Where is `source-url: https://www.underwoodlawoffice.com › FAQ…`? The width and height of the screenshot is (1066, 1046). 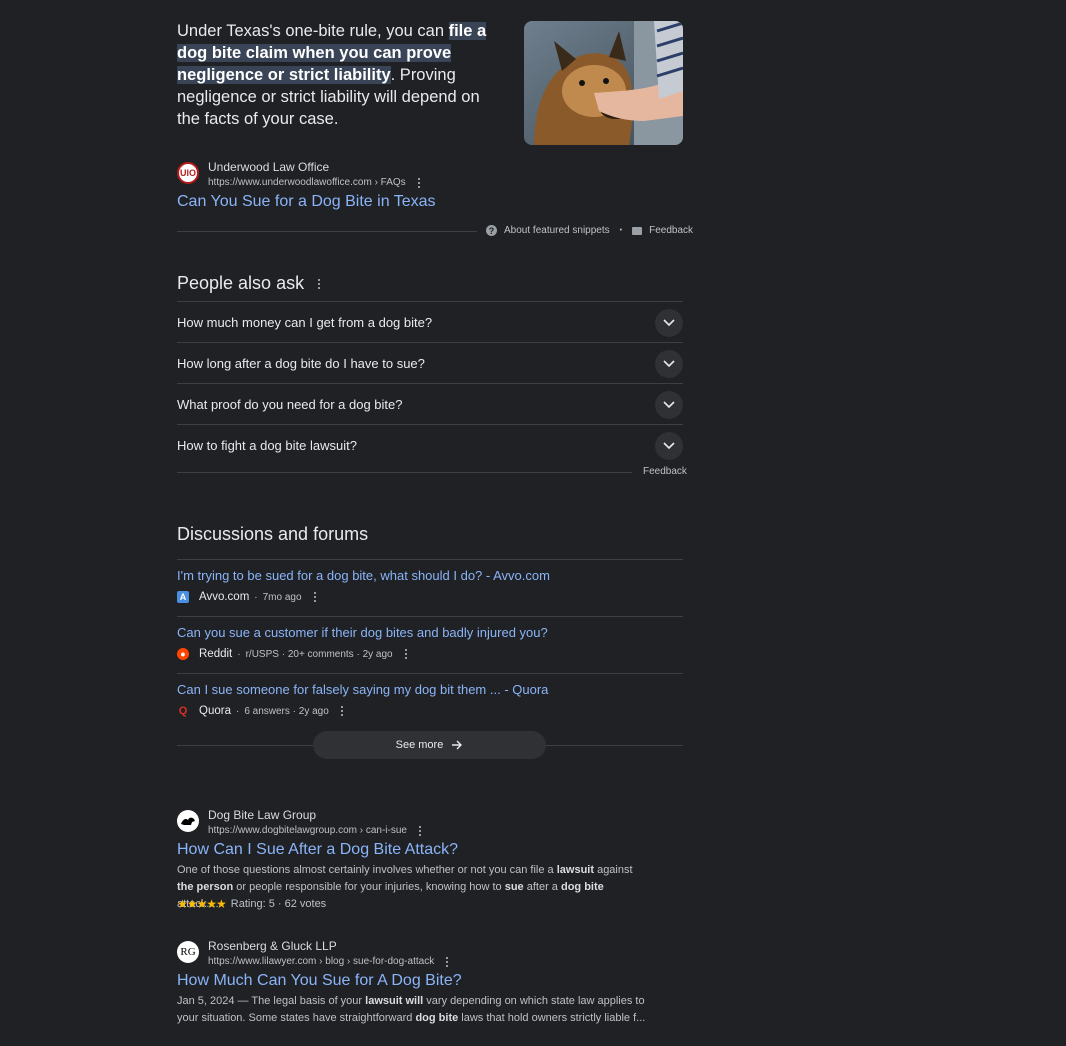
source-url: https://www.underwoodlawoffice.com › FAQ… is located at coordinates (307, 182).